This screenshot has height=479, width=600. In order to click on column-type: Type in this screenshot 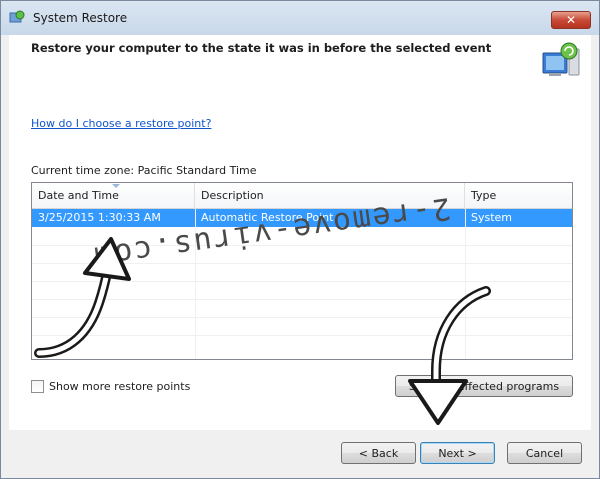, I will do `click(518, 196)`.